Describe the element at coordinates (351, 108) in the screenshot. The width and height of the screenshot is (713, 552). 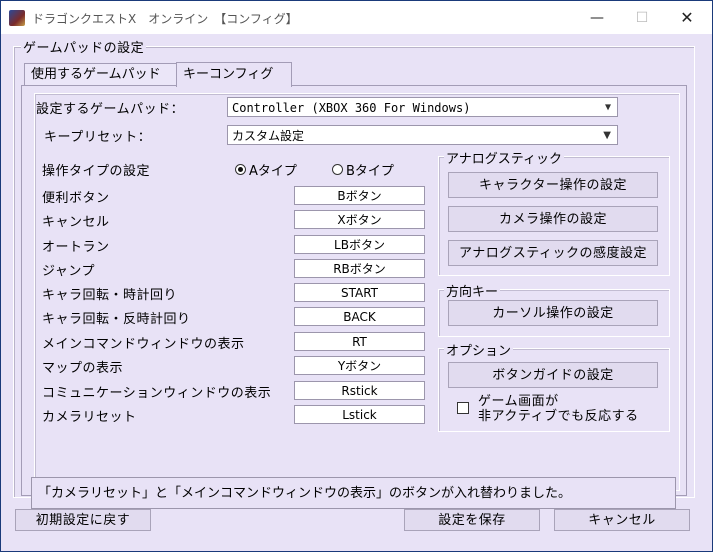
I see `gamepad-select-value: Controller (XBOX 360 For Windows)` at that location.